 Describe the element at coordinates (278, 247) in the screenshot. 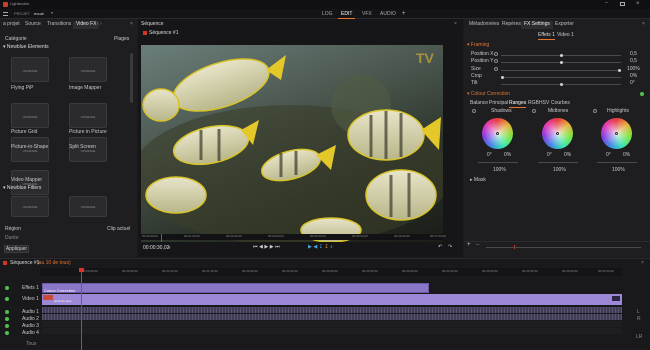

I see `go-end-icon: ⏭` at that location.